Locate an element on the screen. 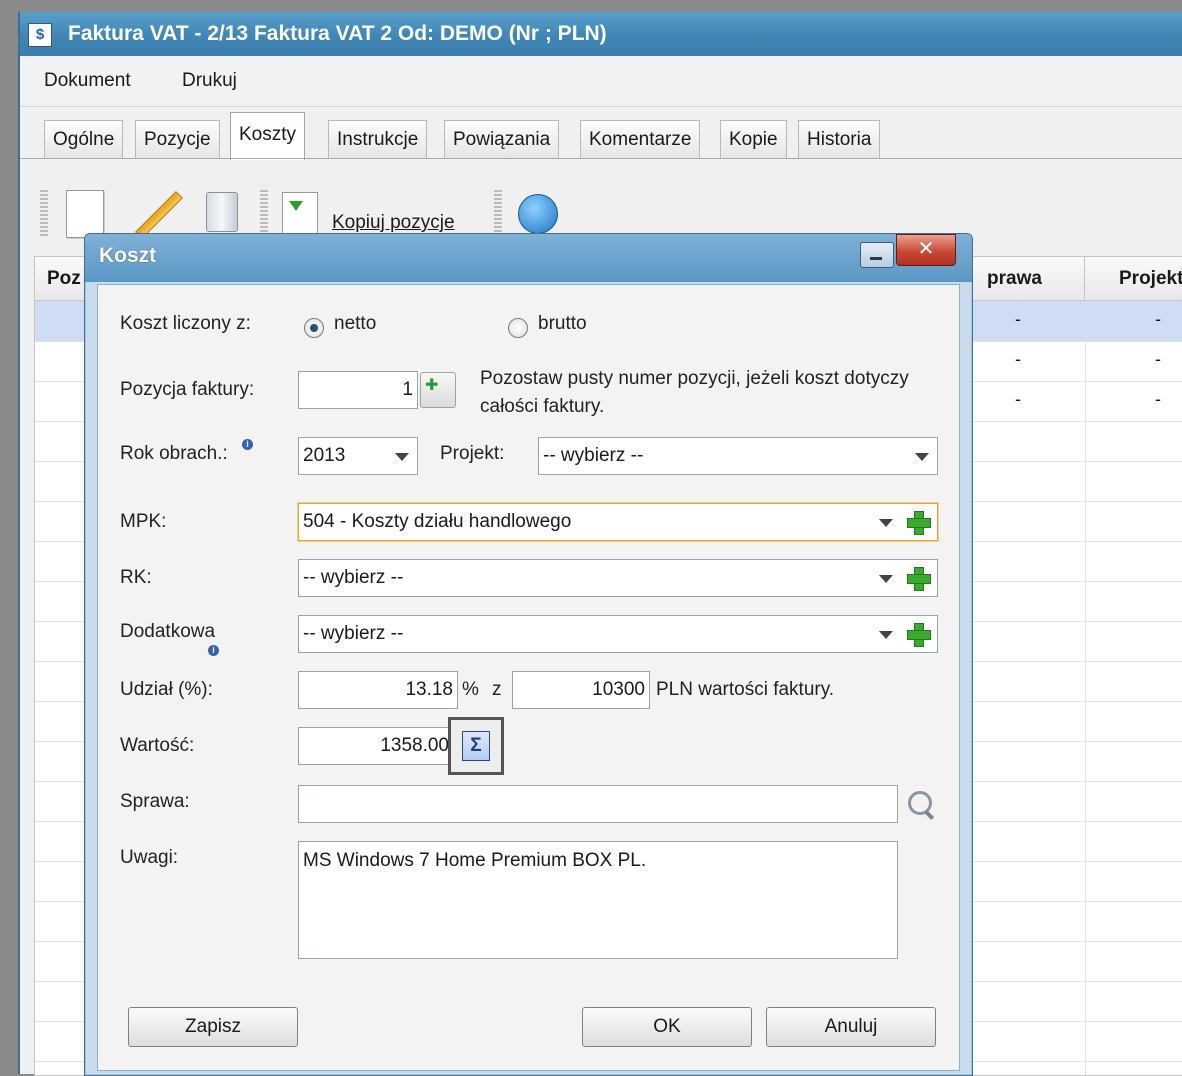 Image resolution: width=1182 pixels, height=1076 pixels. tab-historia: Historia is located at coordinates (839, 139).